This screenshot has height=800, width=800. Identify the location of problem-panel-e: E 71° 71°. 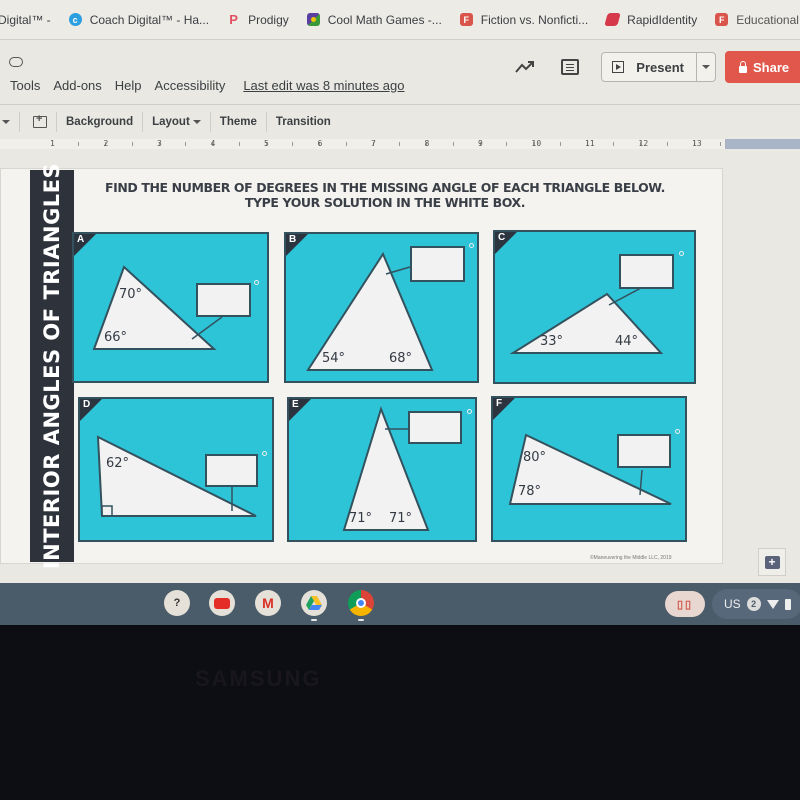
(382, 469).